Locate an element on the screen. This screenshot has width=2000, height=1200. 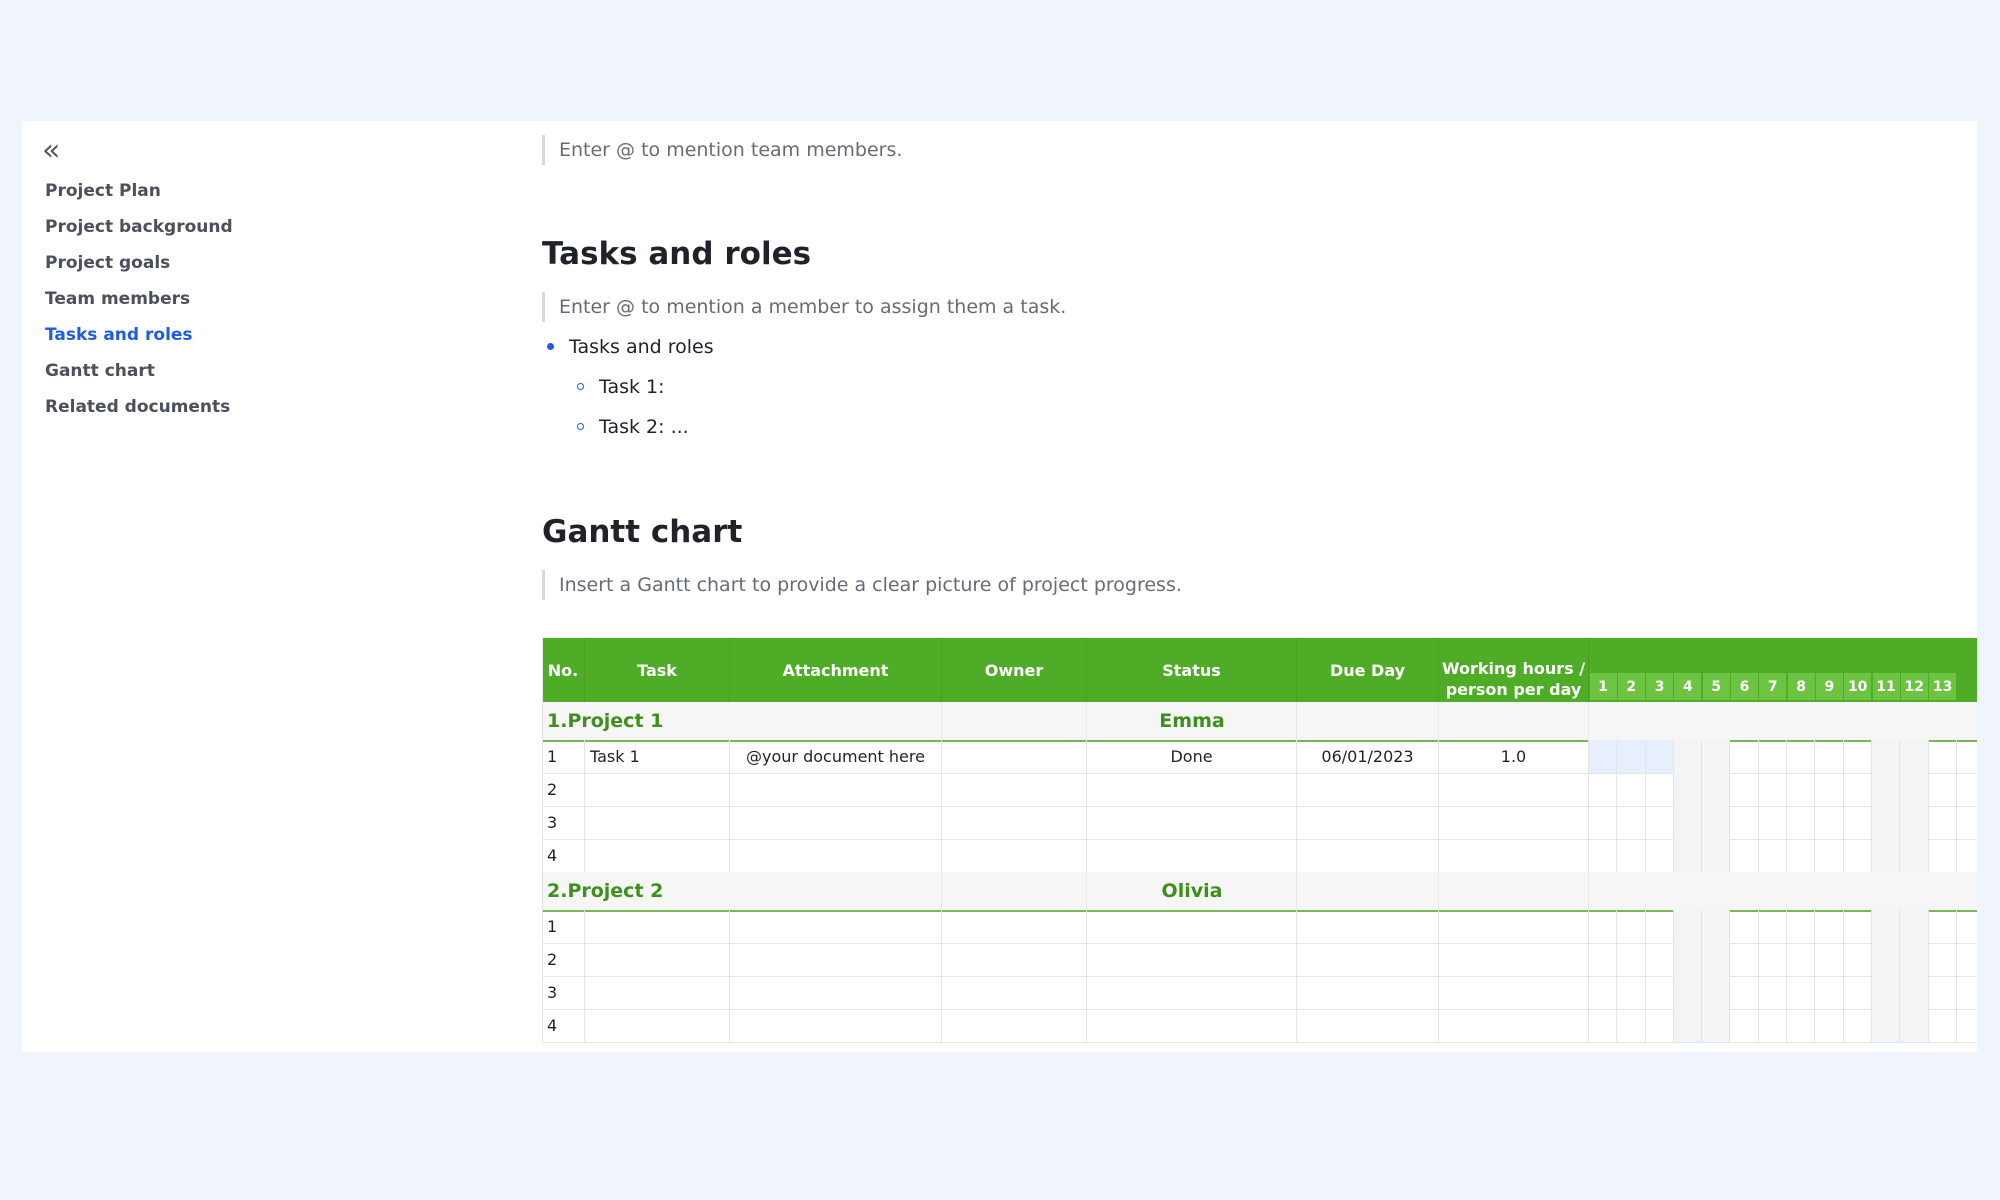
cell-no: 3 is located at coordinates (563, 992).